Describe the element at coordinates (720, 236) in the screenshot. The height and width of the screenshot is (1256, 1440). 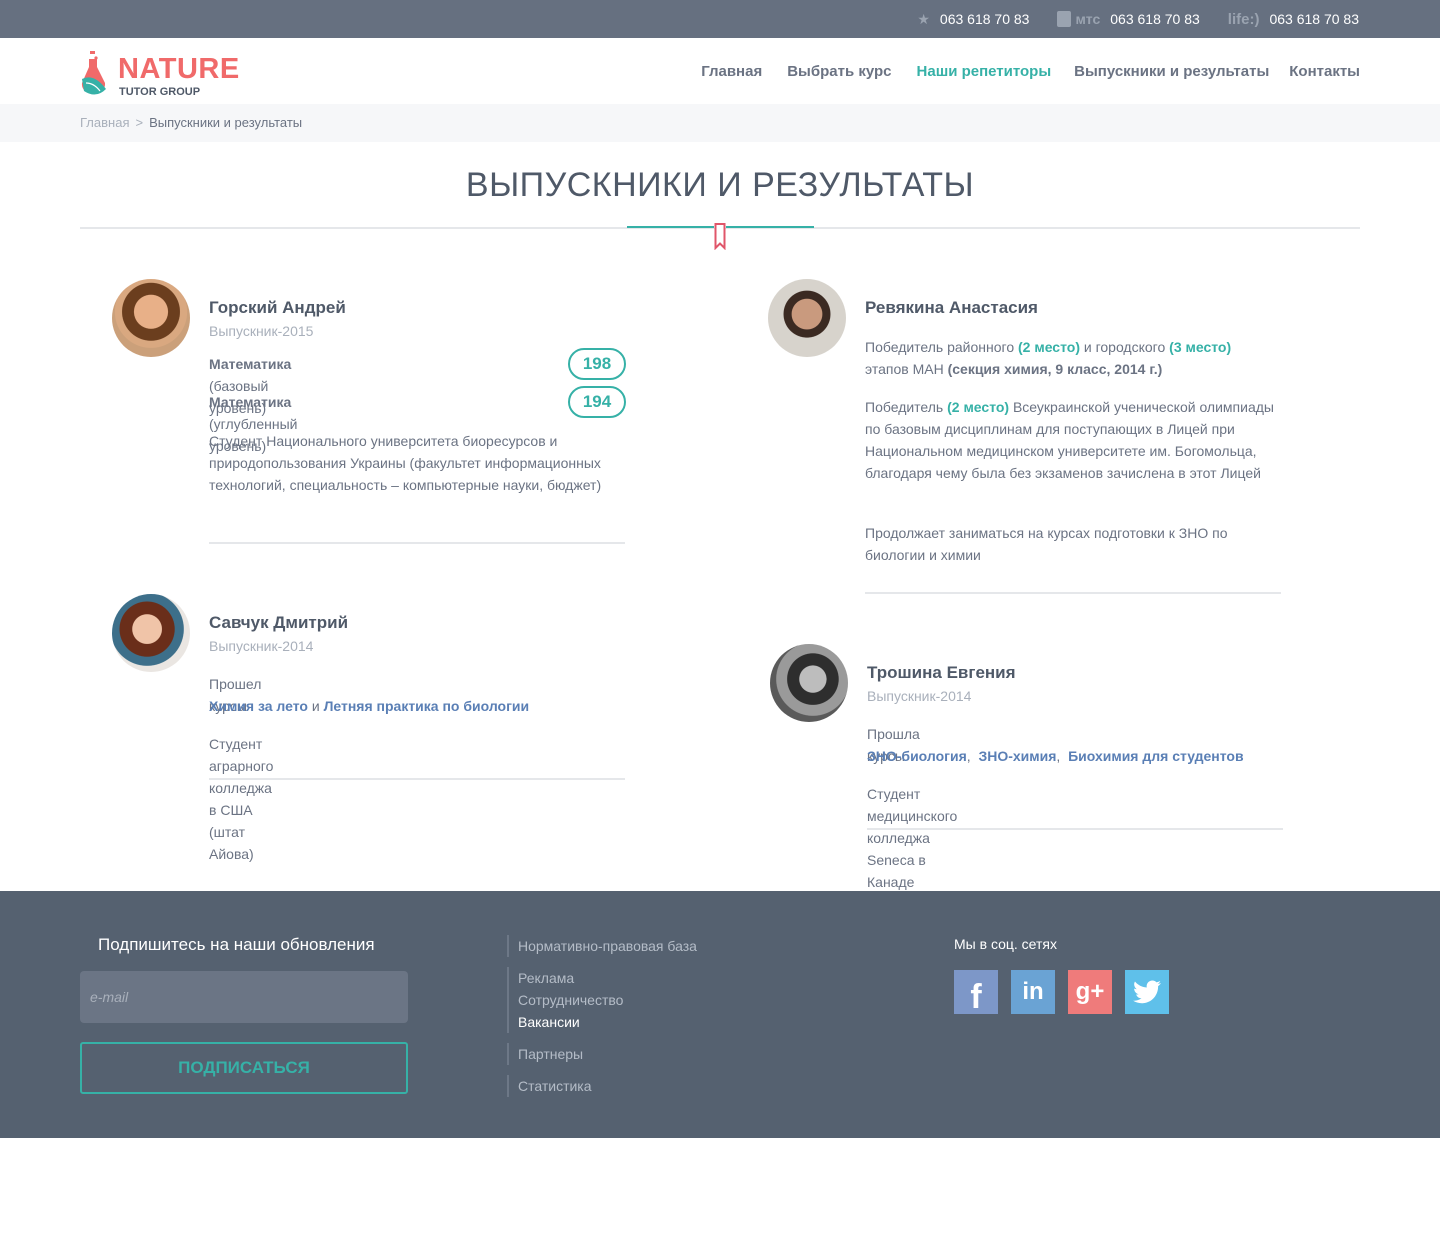
I see `bookmark-icon` at that location.